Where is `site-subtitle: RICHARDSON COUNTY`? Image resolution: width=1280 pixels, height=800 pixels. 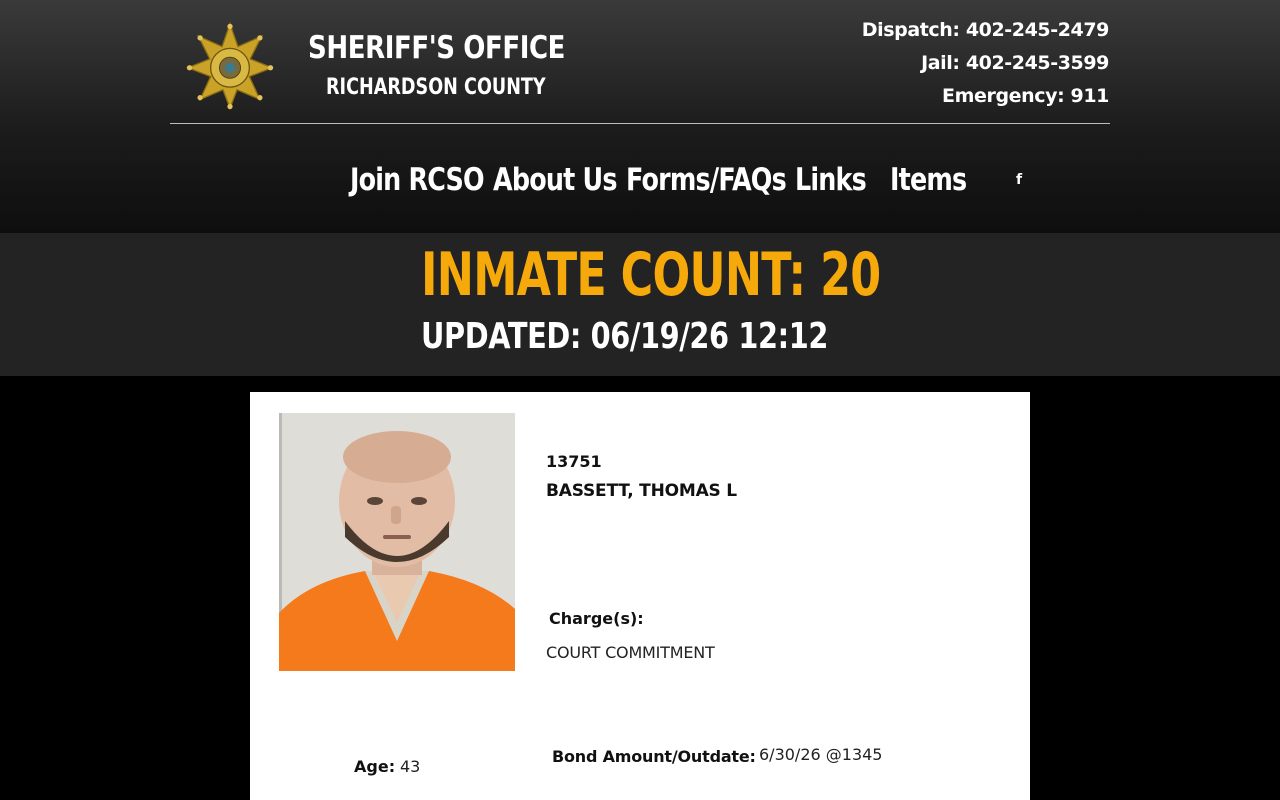 site-subtitle: RICHARDSON COUNTY is located at coordinates (436, 87).